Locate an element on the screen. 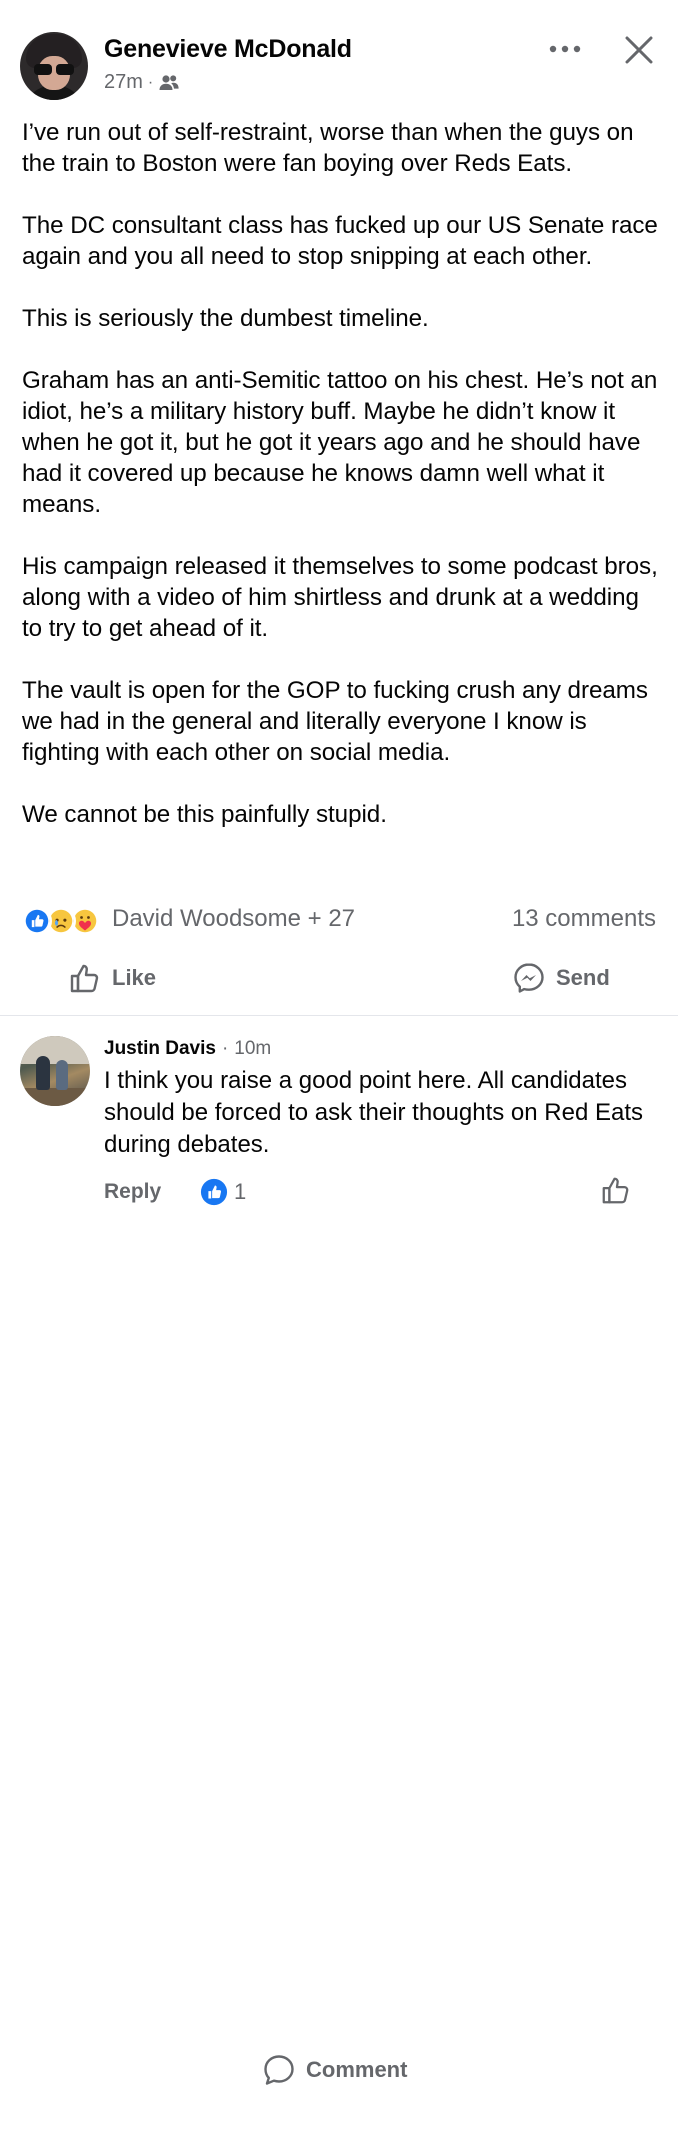  comment-label: Comment is located at coordinates (357, 2069).